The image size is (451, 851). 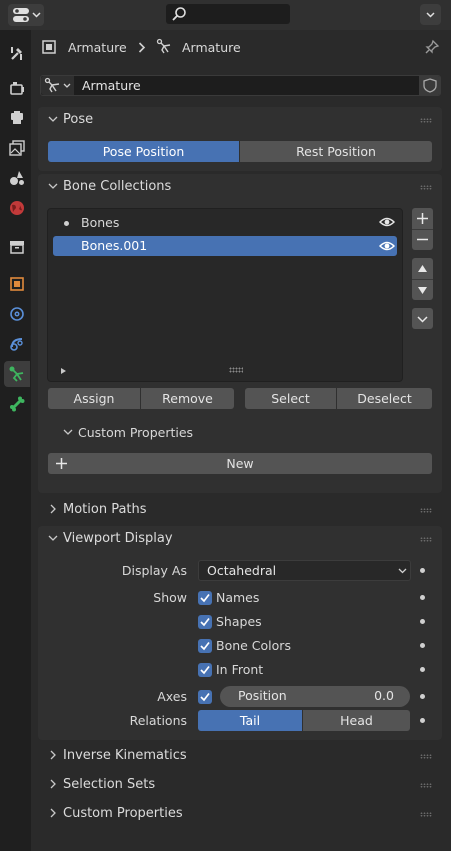 What do you see at coordinates (94, 398) in the screenshot?
I see `assign-button: Assign` at bounding box center [94, 398].